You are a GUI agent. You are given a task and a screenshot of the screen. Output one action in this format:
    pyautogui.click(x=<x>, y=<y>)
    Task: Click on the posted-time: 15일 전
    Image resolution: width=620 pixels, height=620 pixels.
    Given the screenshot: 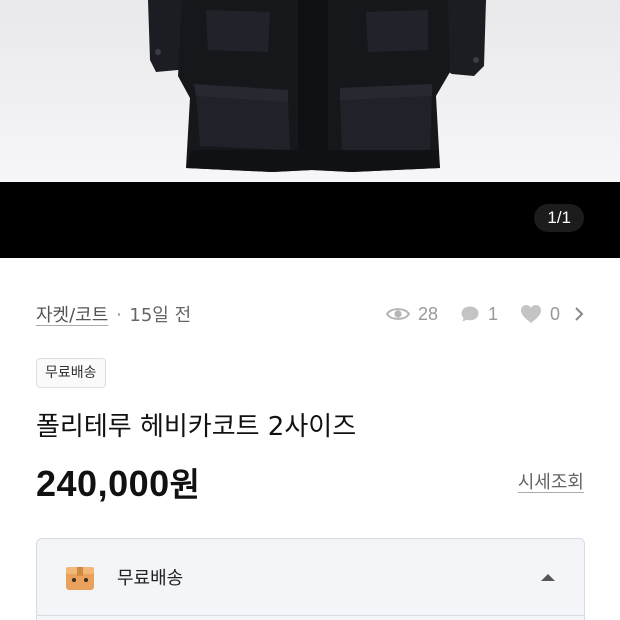 What is the action you would take?
    pyautogui.click(x=160, y=315)
    